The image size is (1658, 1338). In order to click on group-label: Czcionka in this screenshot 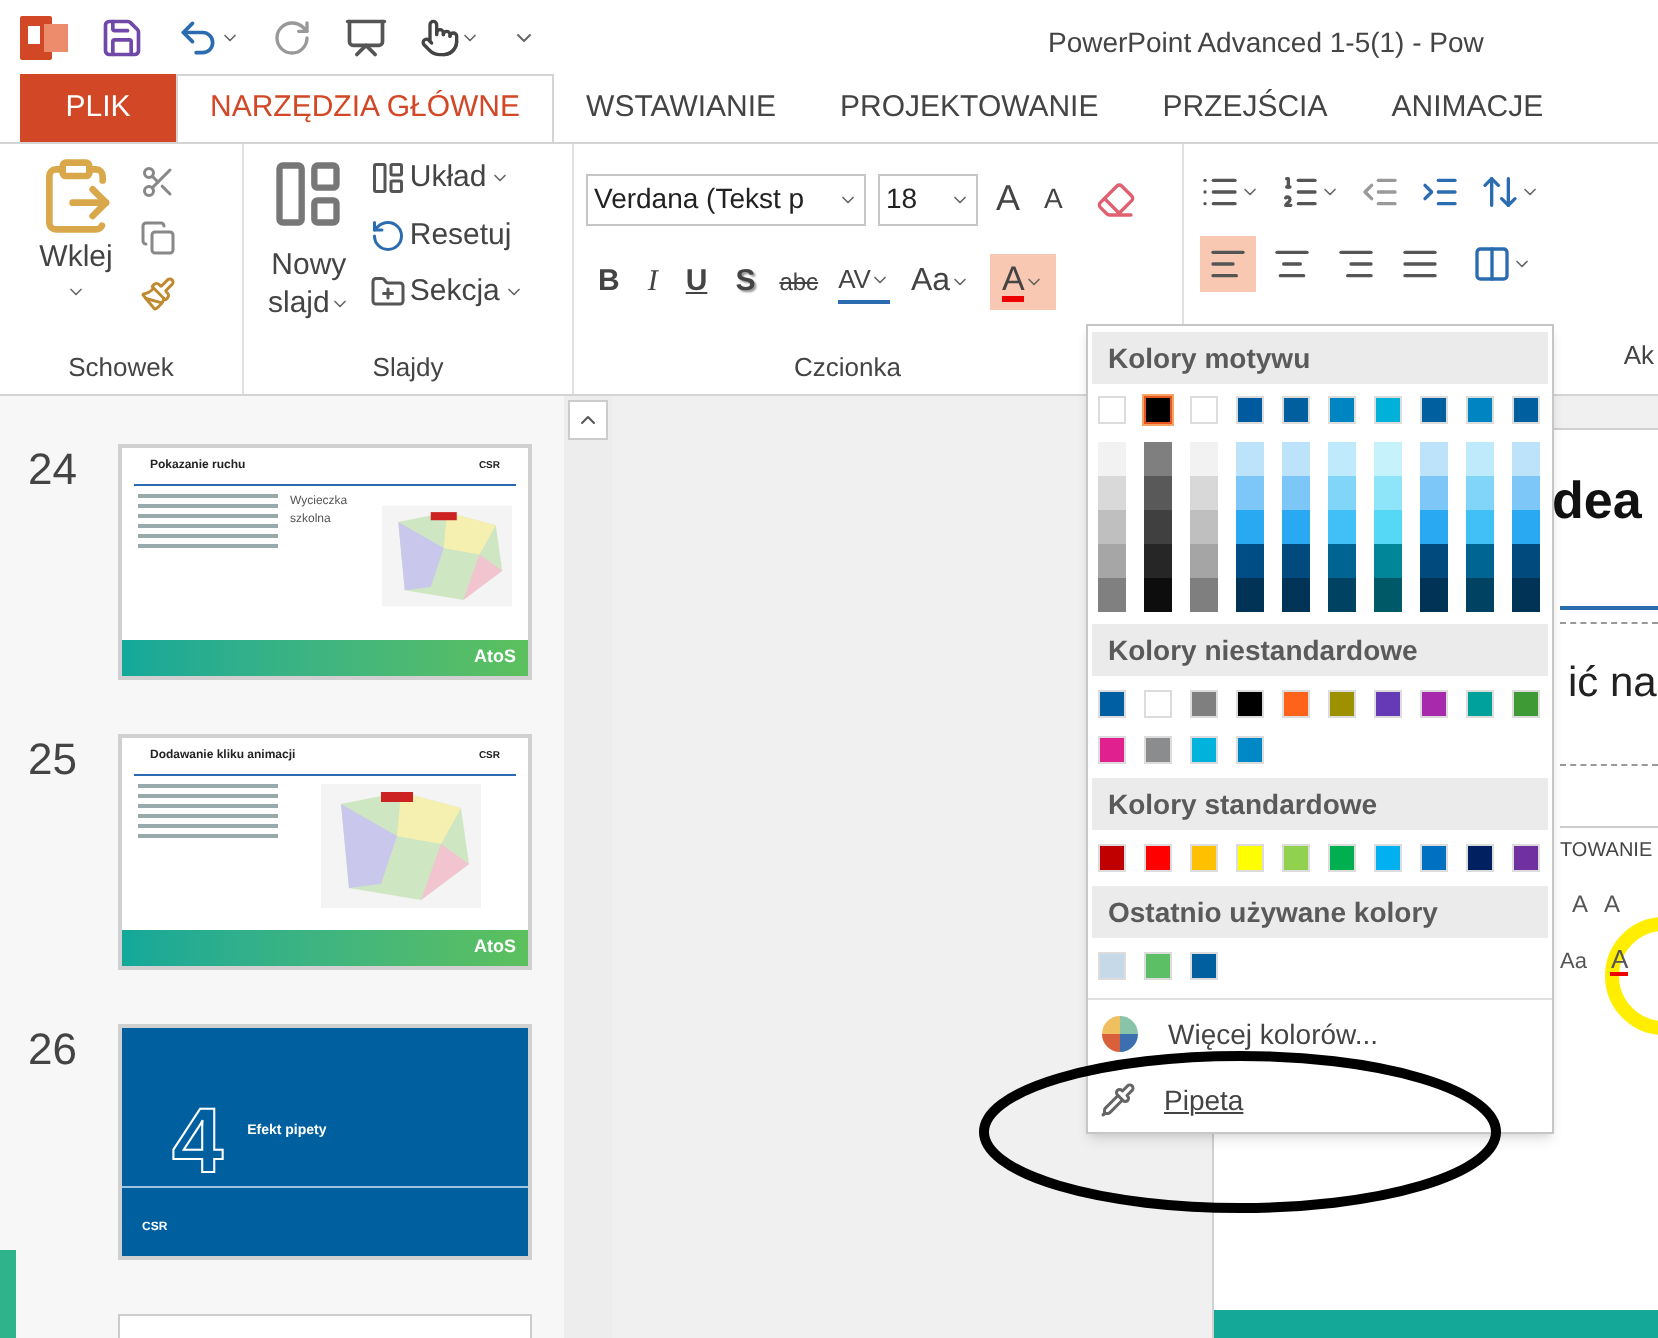, I will do `click(847, 367)`.